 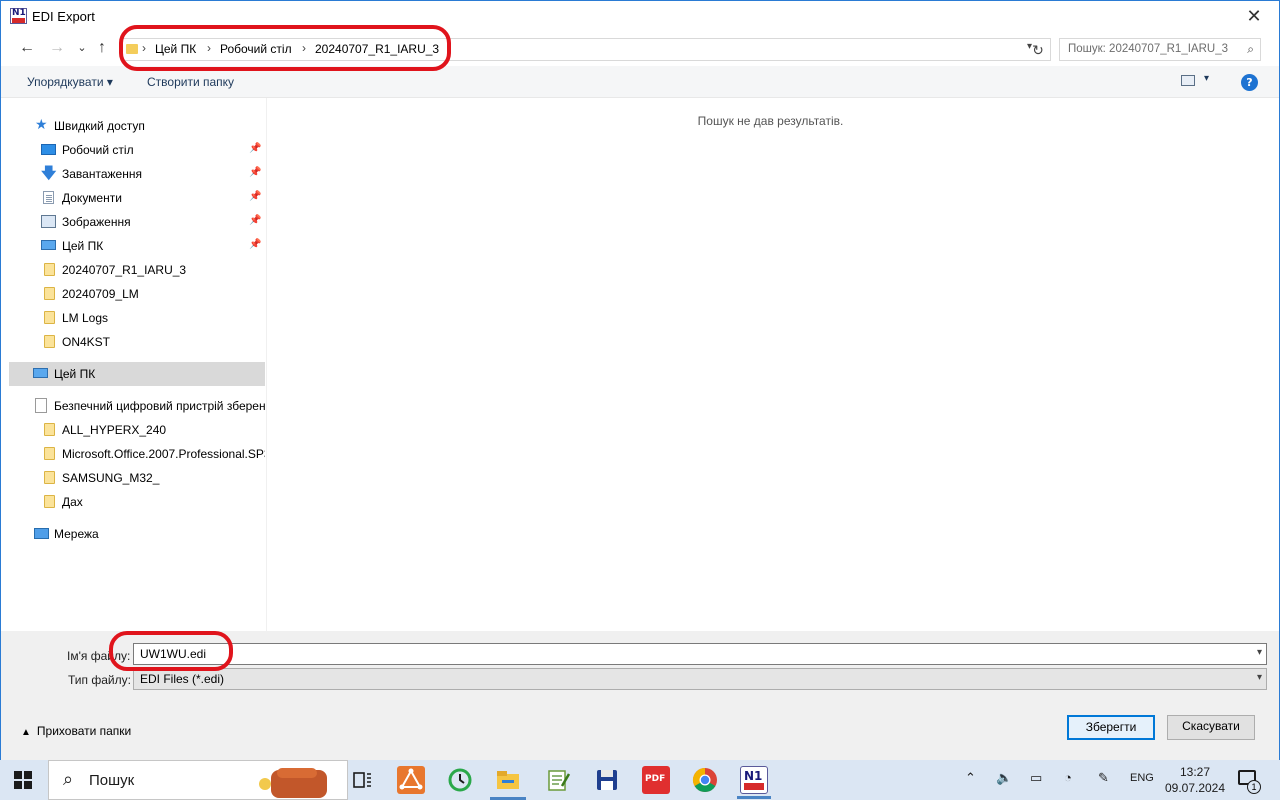 I want to click on sidebar-item-folder: SAMSUNG_M32_, so click(x=137, y=478).